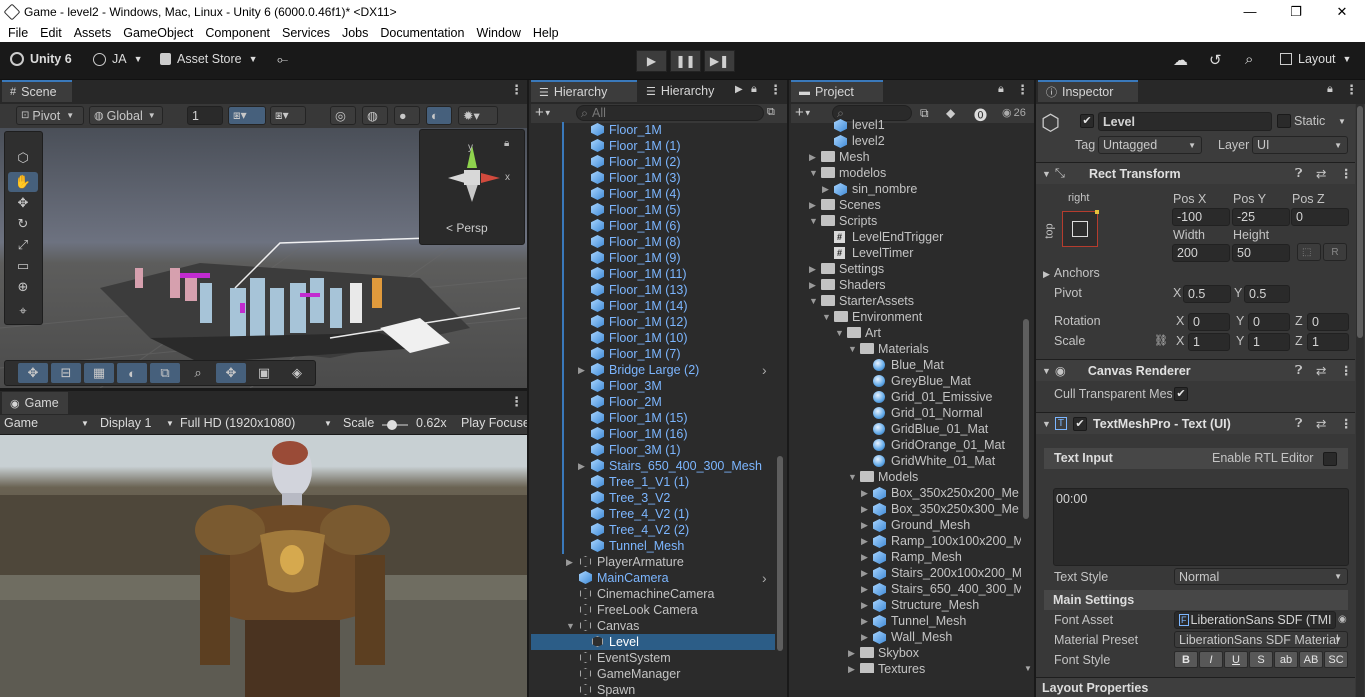  What do you see at coordinates (1255, 620) in the screenshot?
I see `font-asset-field: F LiberationSans SDF (TMI` at bounding box center [1255, 620].